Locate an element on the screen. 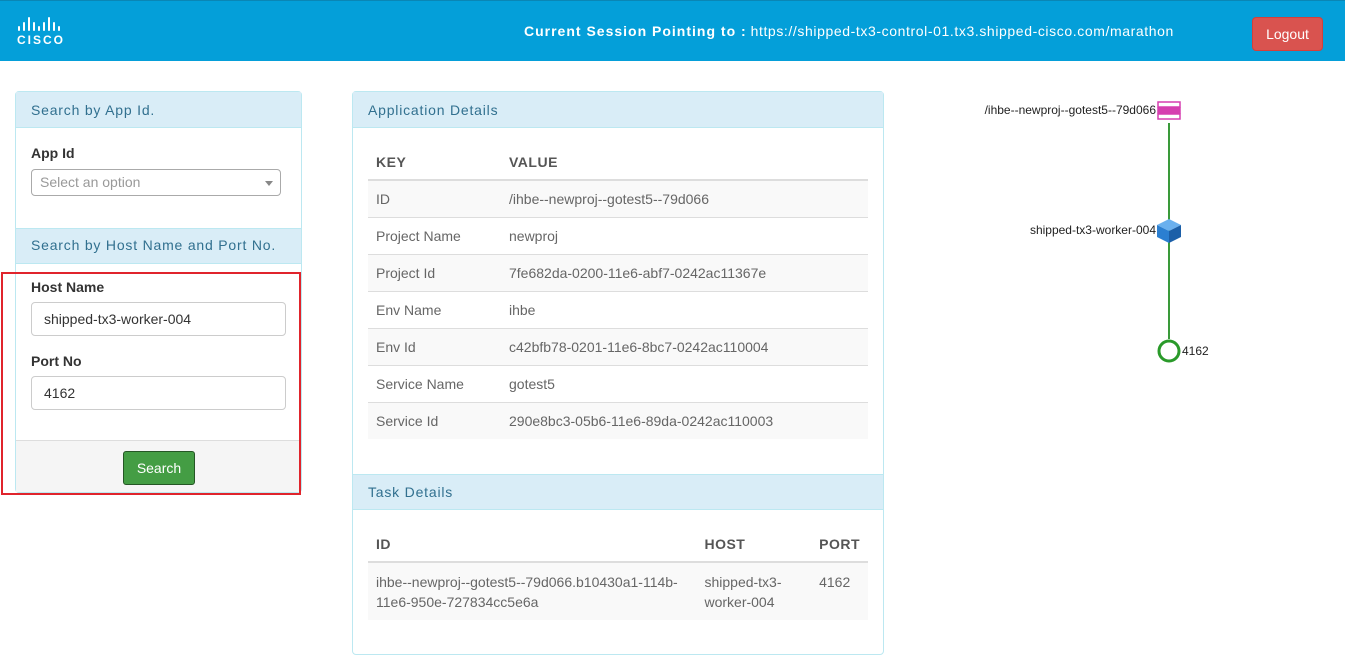  cisco-bars-icon is located at coordinates (43, 23).